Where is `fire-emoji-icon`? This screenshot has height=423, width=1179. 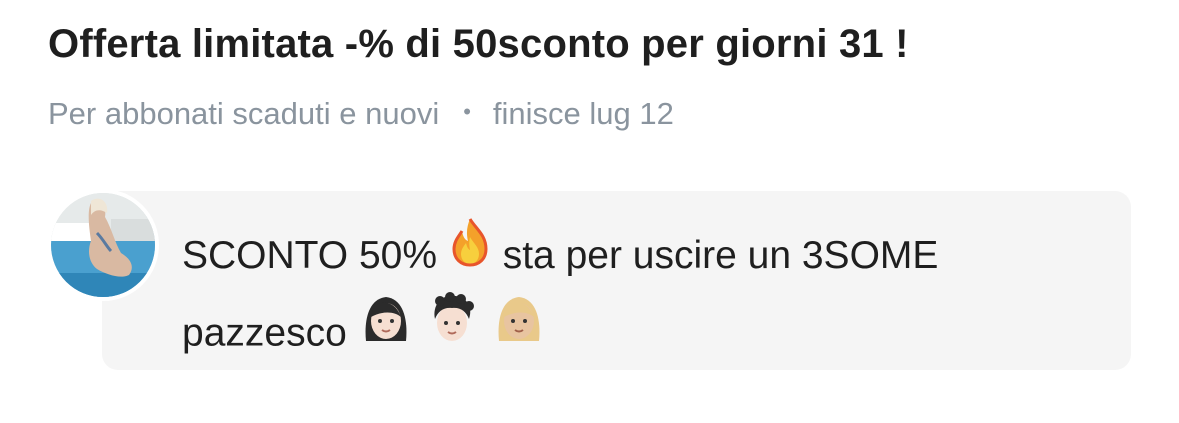 fire-emoji-icon is located at coordinates (470, 254).